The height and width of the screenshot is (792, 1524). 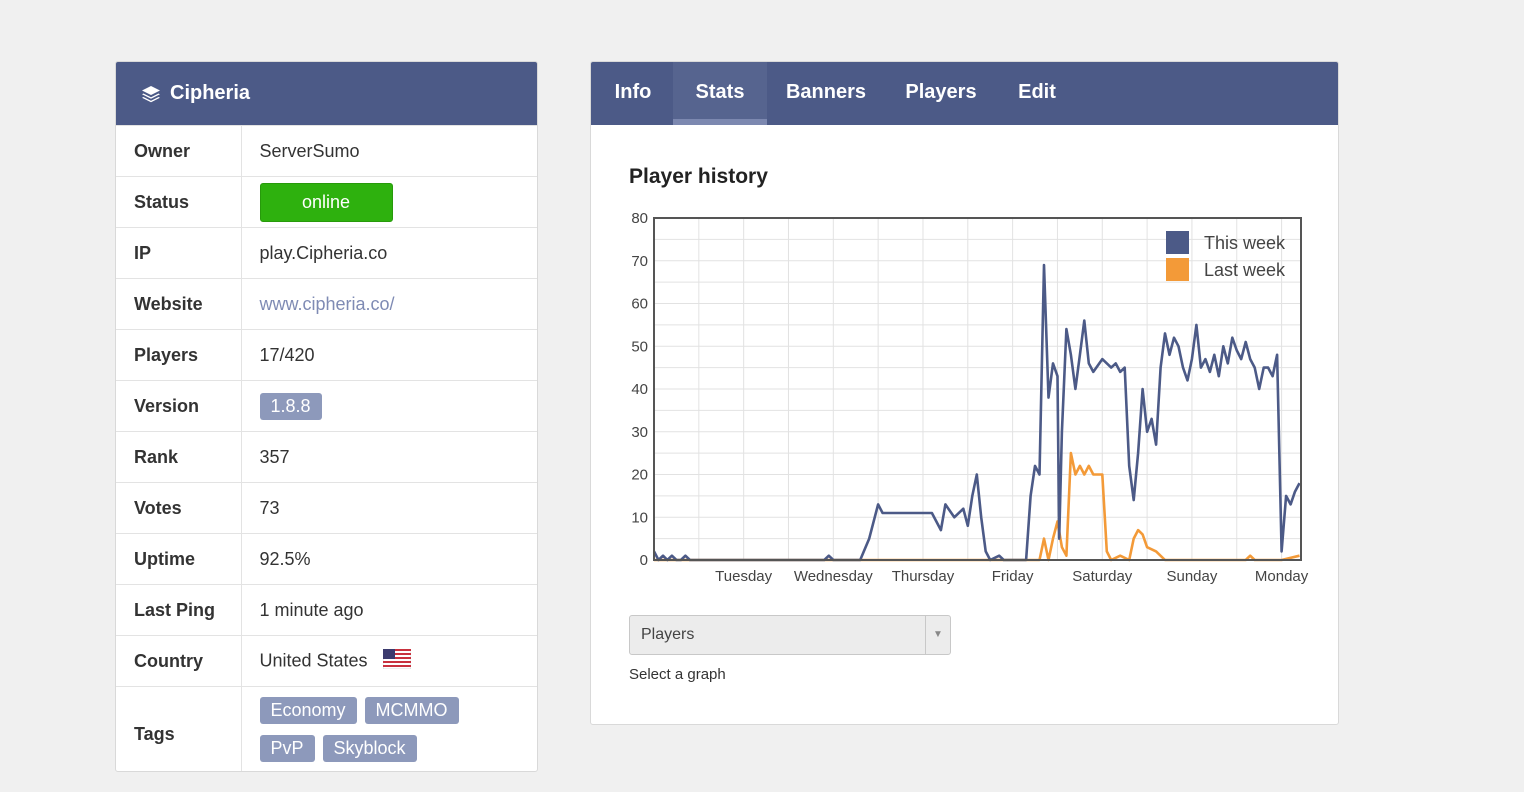 What do you see at coordinates (396, 661) in the screenshot?
I see `us-flag-icon` at bounding box center [396, 661].